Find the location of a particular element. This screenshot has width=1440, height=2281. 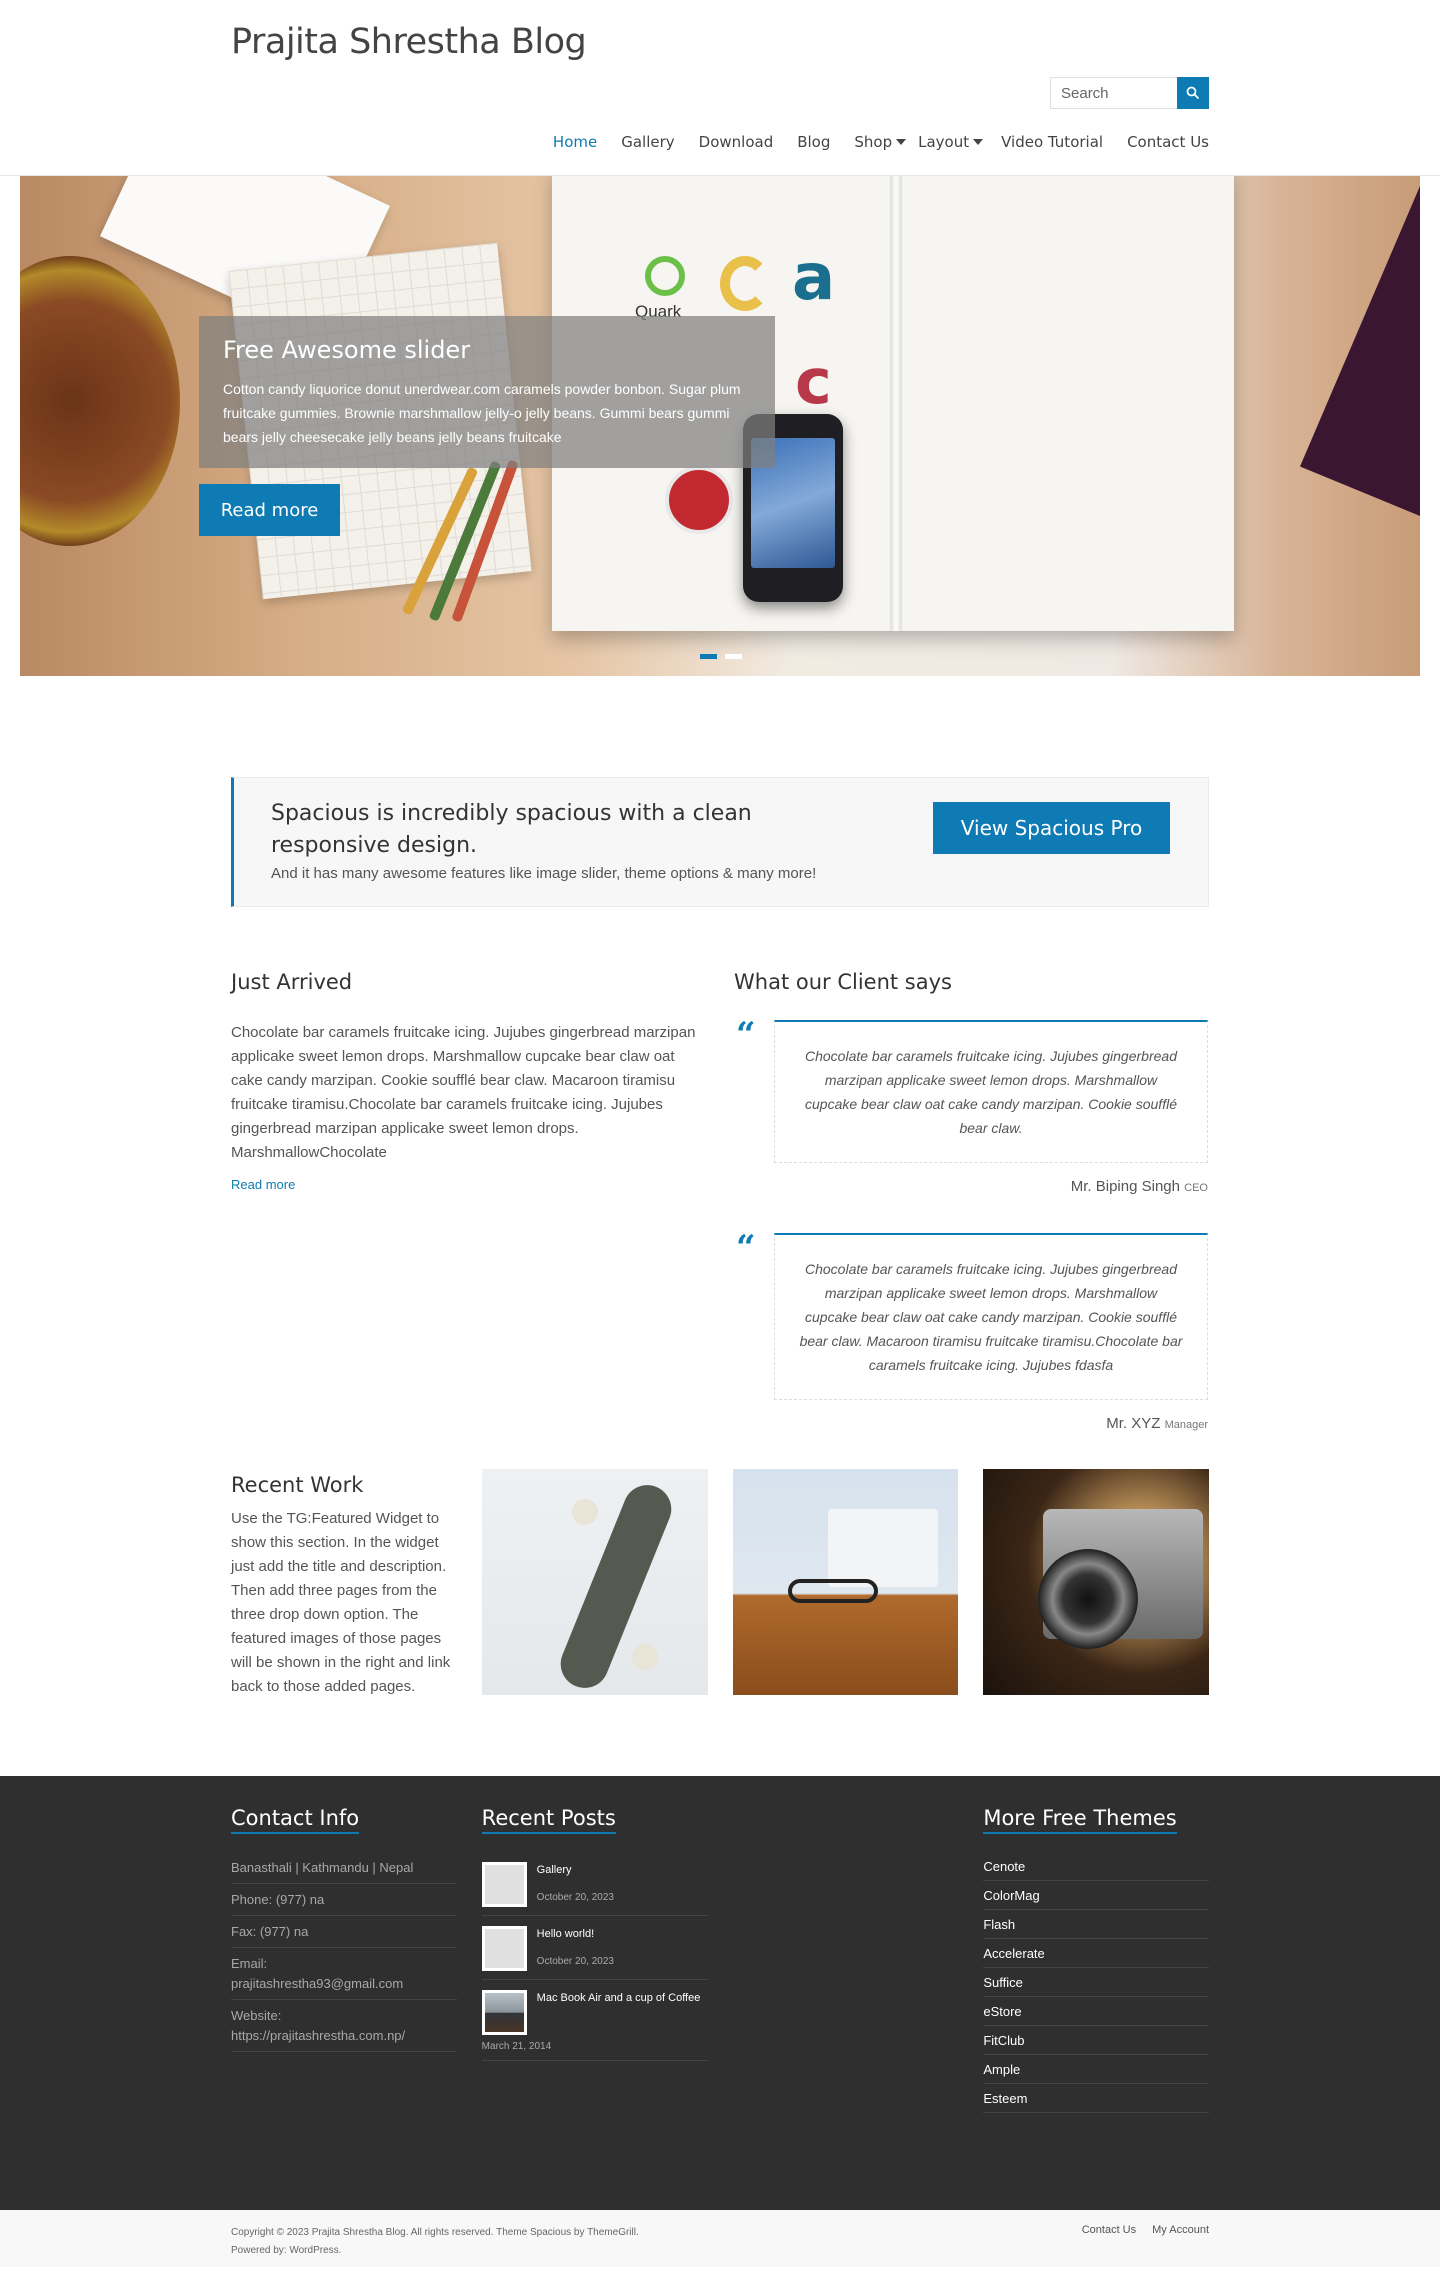

contact-phone: Phone: (977) na is located at coordinates (344, 1900).